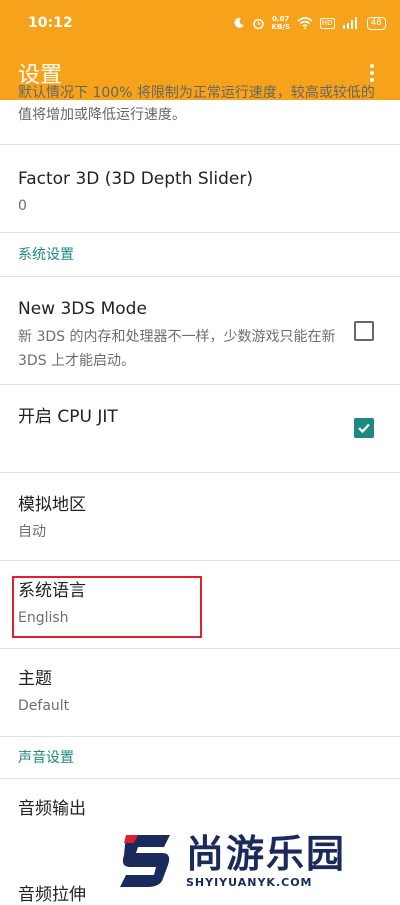 Image resolution: width=400 pixels, height=905 pixels. Describe the element at coordinates (266, 853) in the screenshot. I see `watermark-chinese: 尚游乐园` at that location.